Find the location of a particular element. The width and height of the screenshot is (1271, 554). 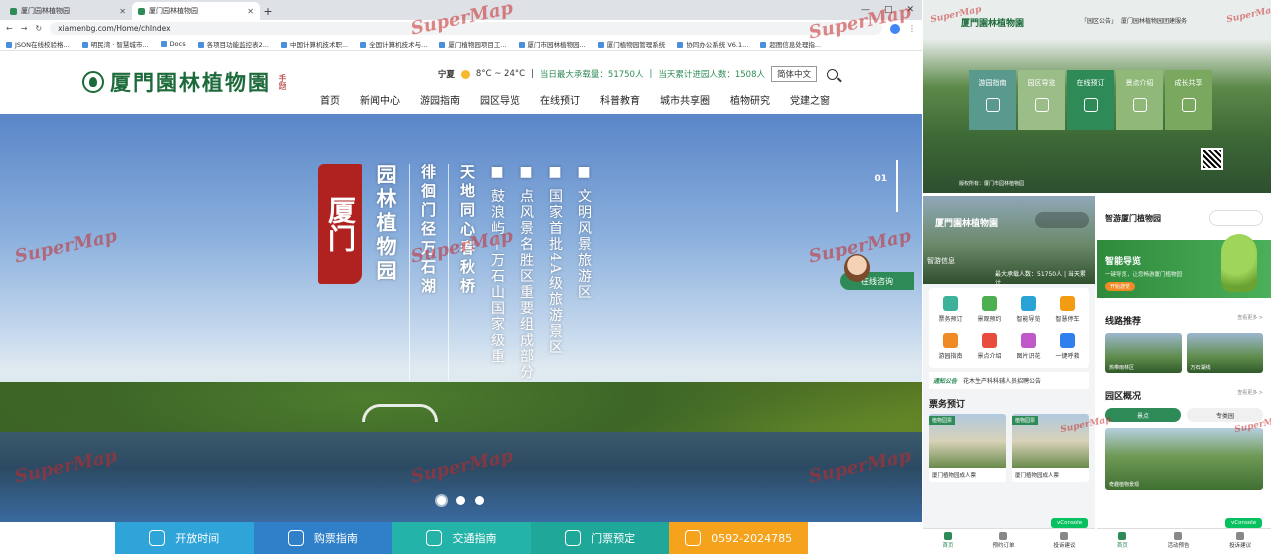

nav-item-guide: 游园指南 is located at coordinates (440, 99).